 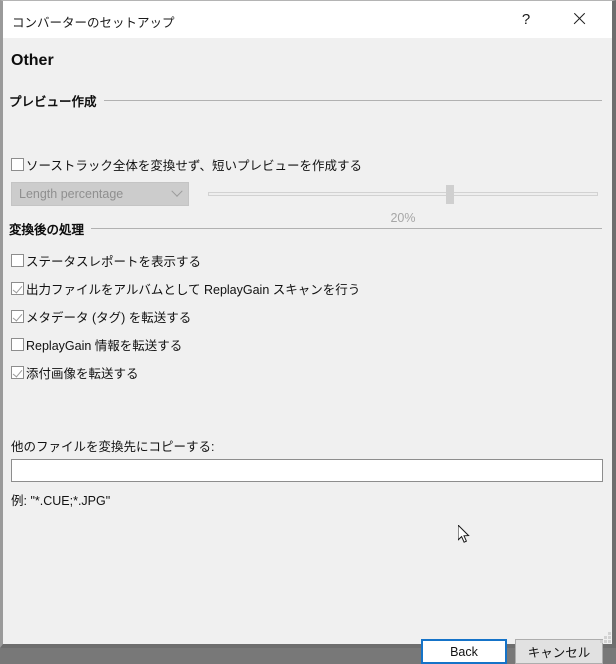 I want to click on close-icon, so click(x=579, y=19).